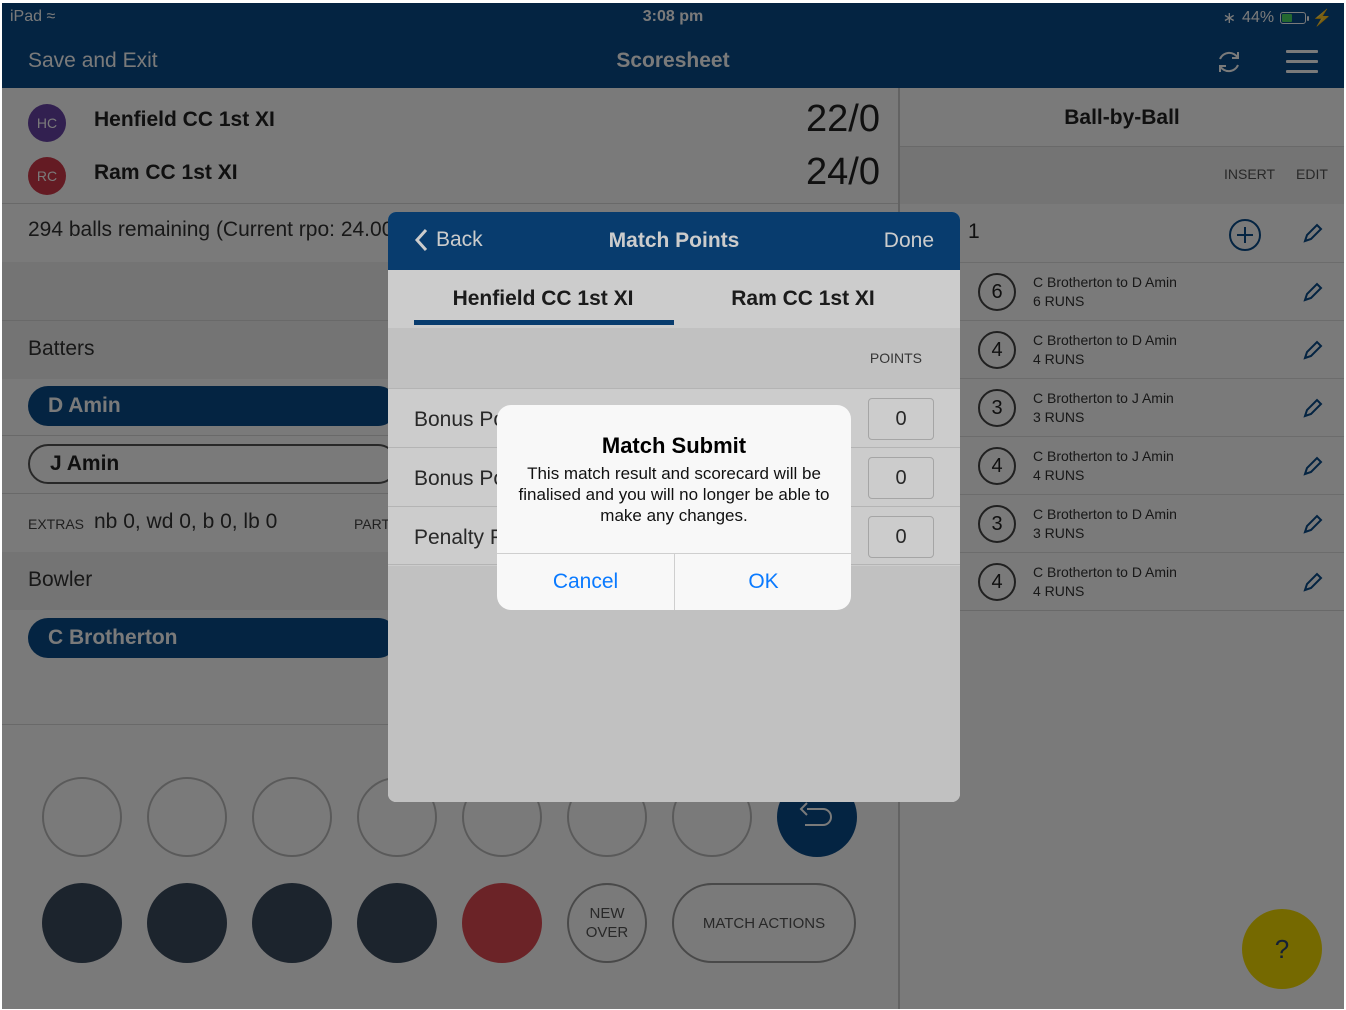  Describe the element at coordinates (763, 582) in the screenshot. I see `ok-button: OK` at that location.